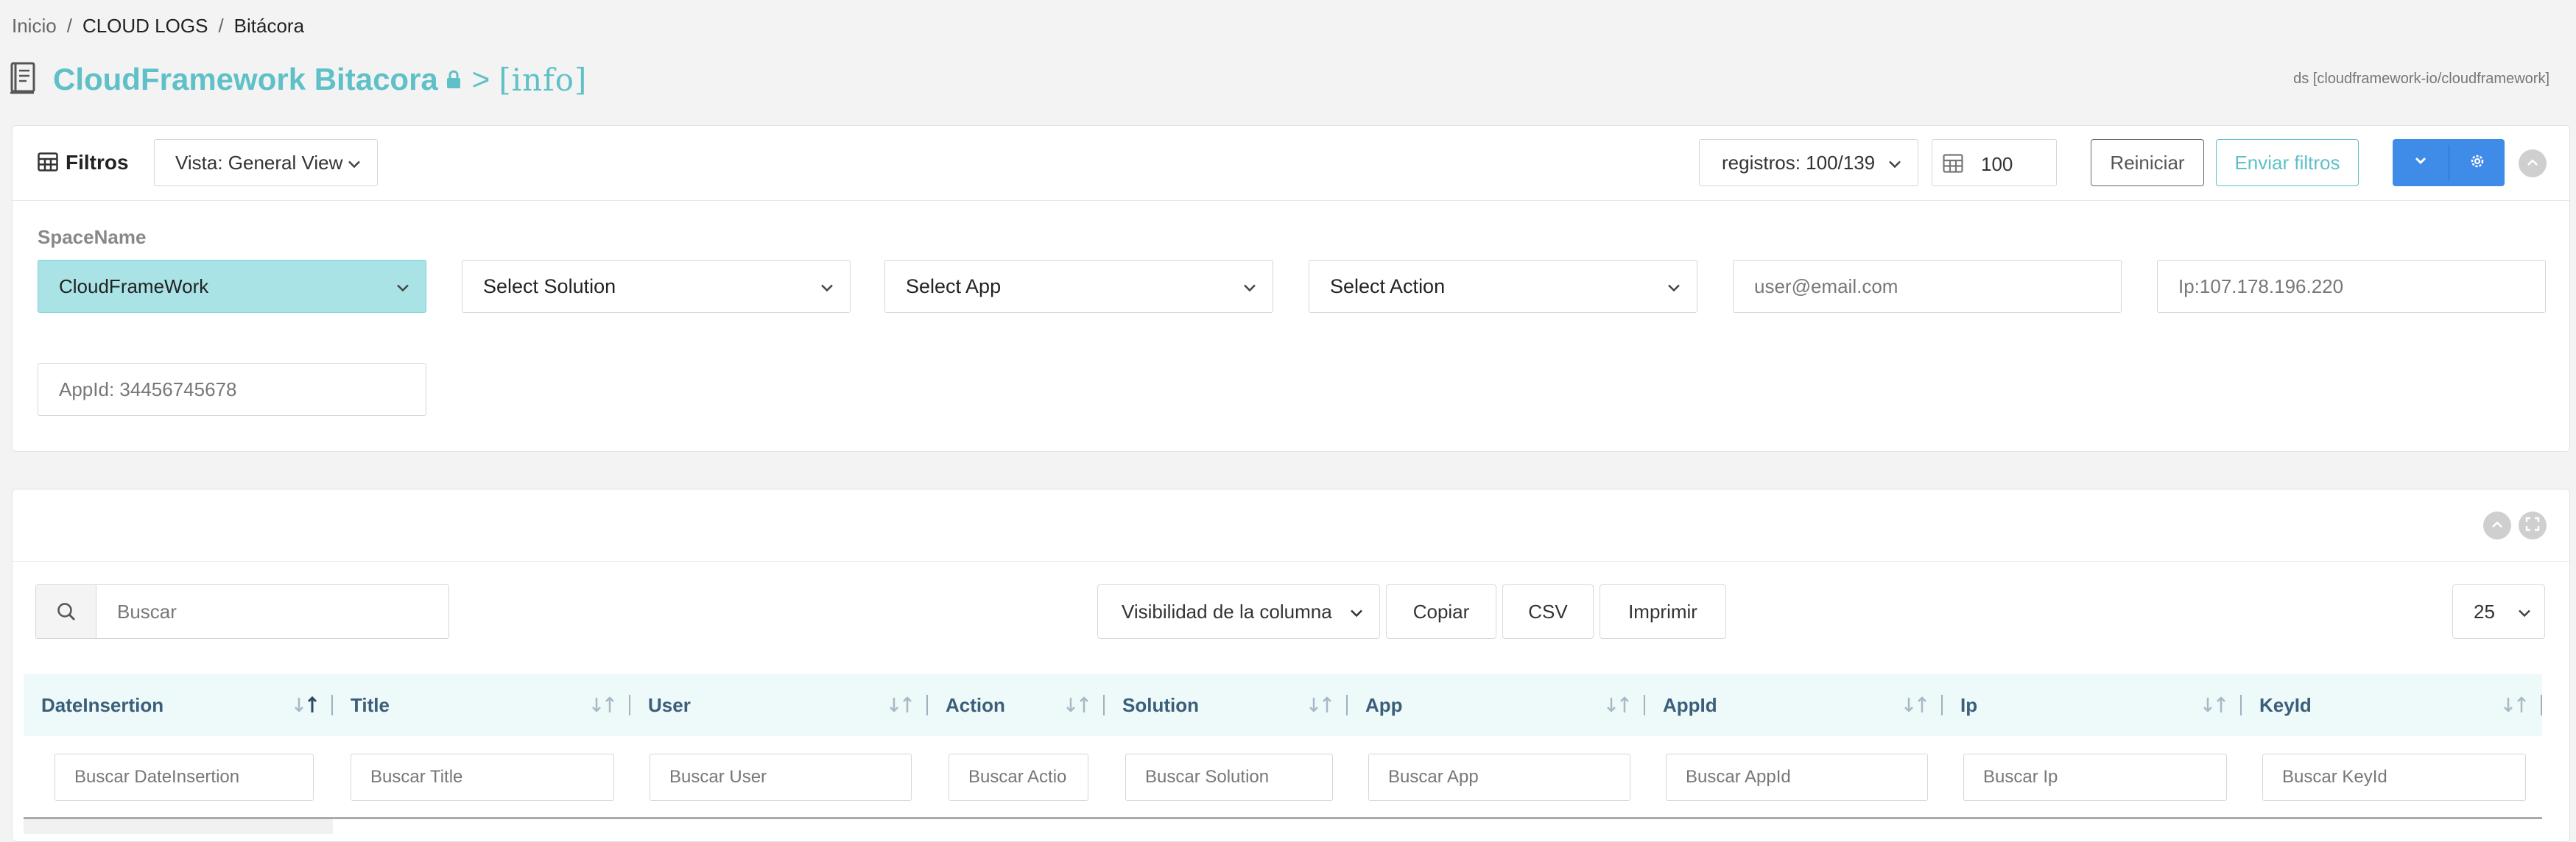  I want to click on column-header-label: Ip, so click(1969, 705).